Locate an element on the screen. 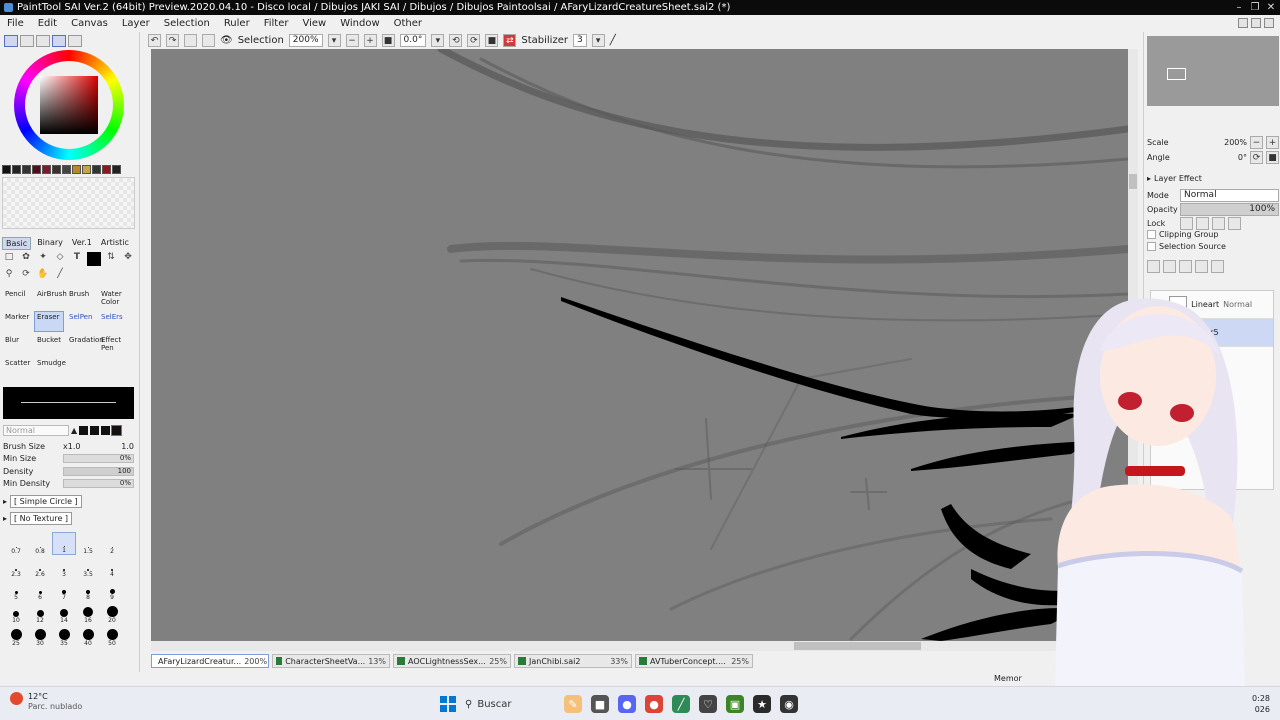 The height and width of the screenshot is (720, 1280). nav-zoom-out-icon: − is located at coordinates (1256, 142).